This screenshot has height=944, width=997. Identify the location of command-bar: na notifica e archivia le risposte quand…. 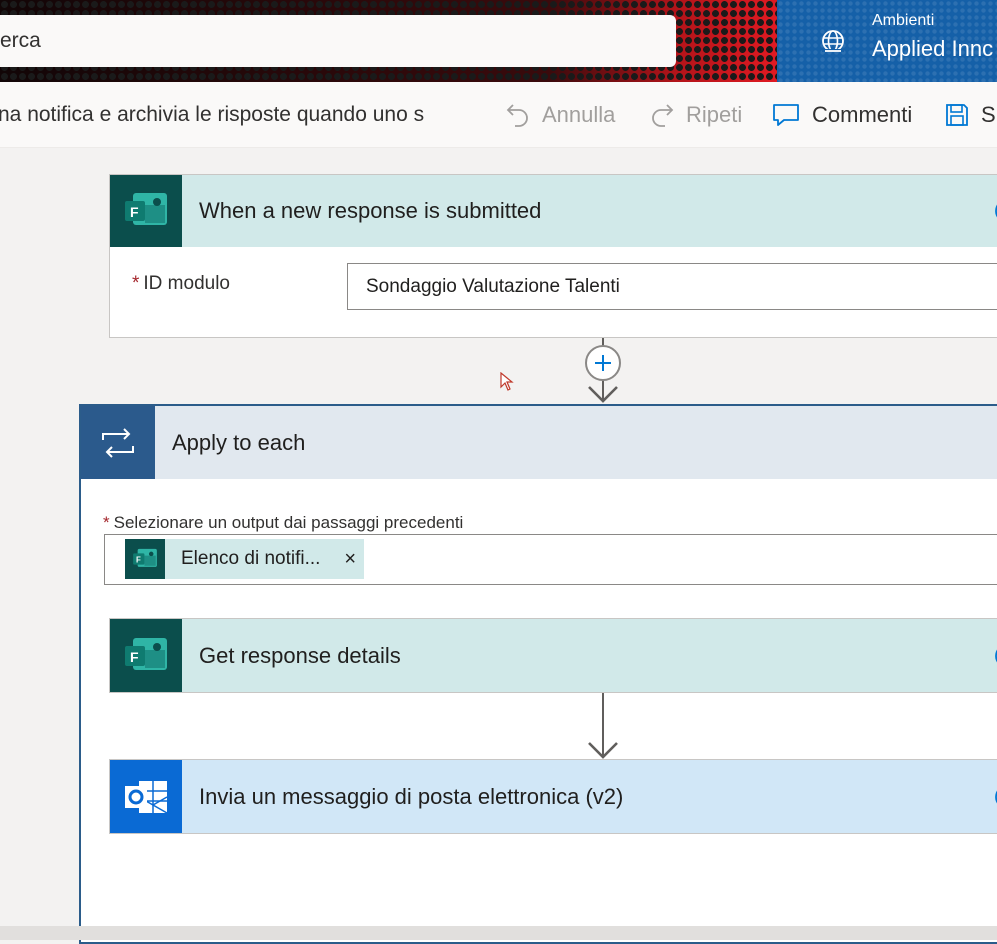
(498, 115).